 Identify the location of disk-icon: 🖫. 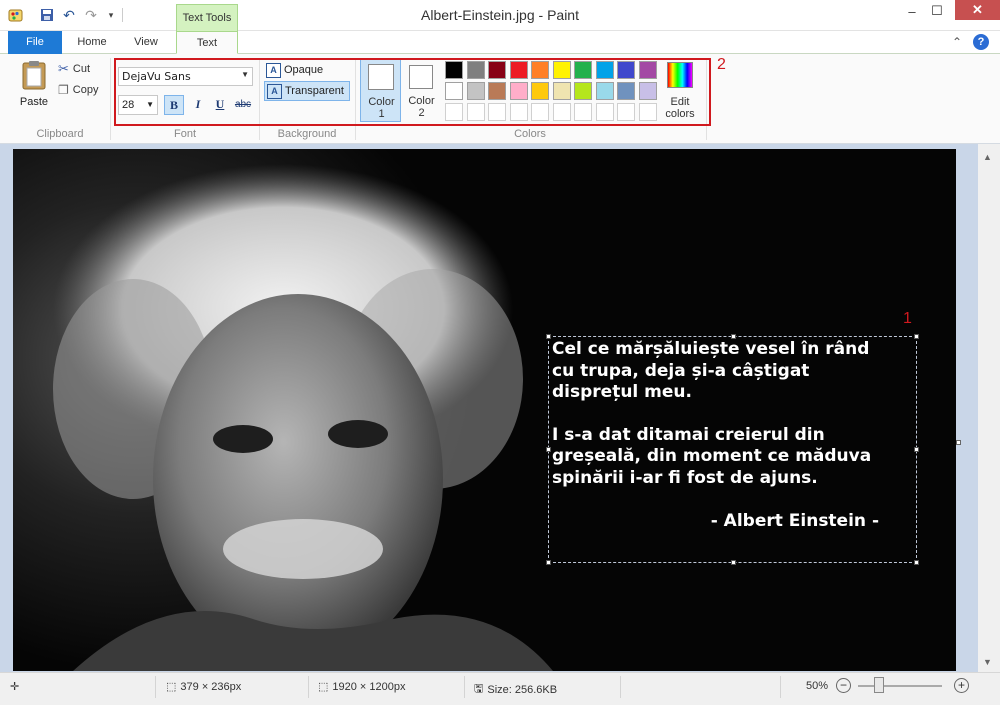
(479, 689).